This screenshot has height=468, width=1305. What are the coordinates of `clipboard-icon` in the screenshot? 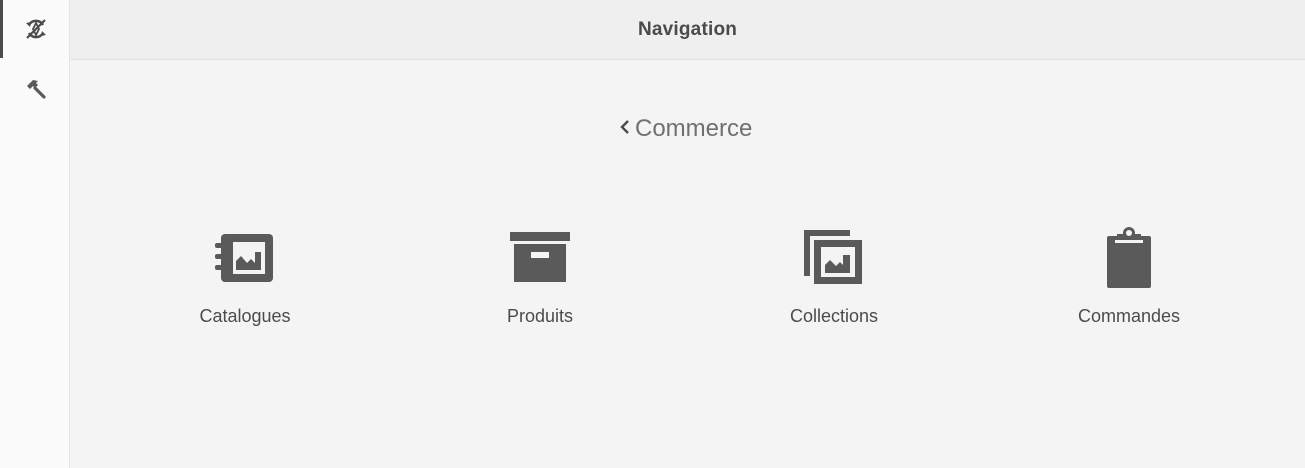 It's located at (1129, 258).